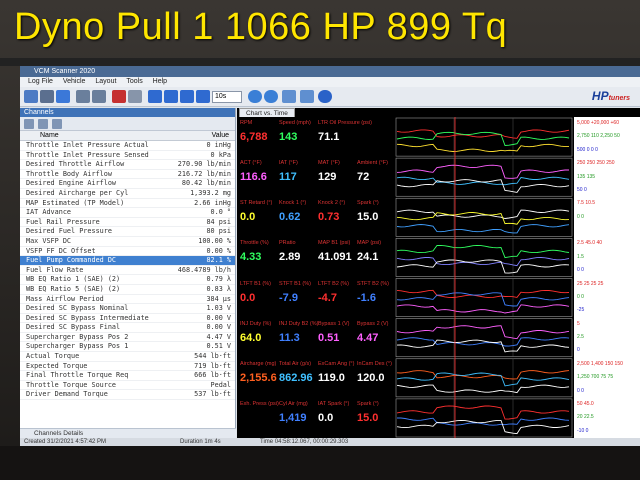 This screenshot has height=480, width=640. What do you see at coordinates (218, 250) in the screenshot?
I see `channel-value: 0.00 %` at bounding box center [218, 250].